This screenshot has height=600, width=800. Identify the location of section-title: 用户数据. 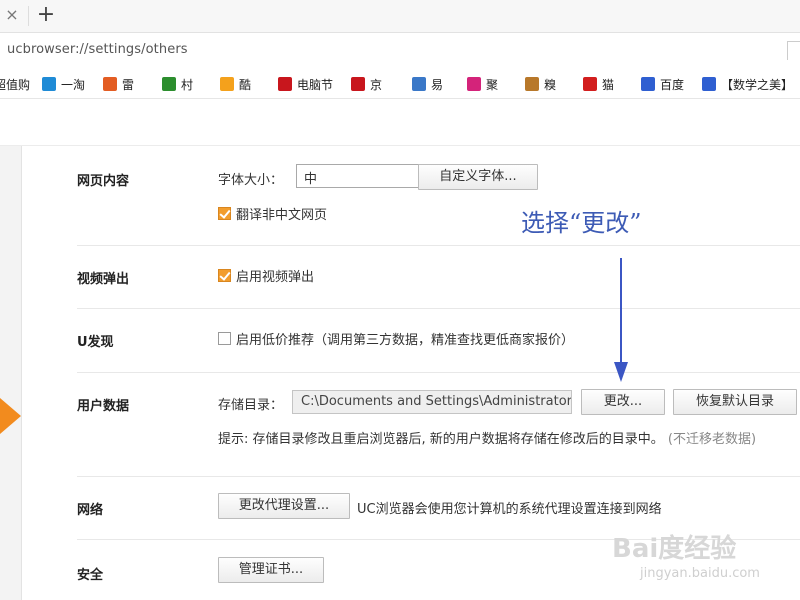
(103, 406).